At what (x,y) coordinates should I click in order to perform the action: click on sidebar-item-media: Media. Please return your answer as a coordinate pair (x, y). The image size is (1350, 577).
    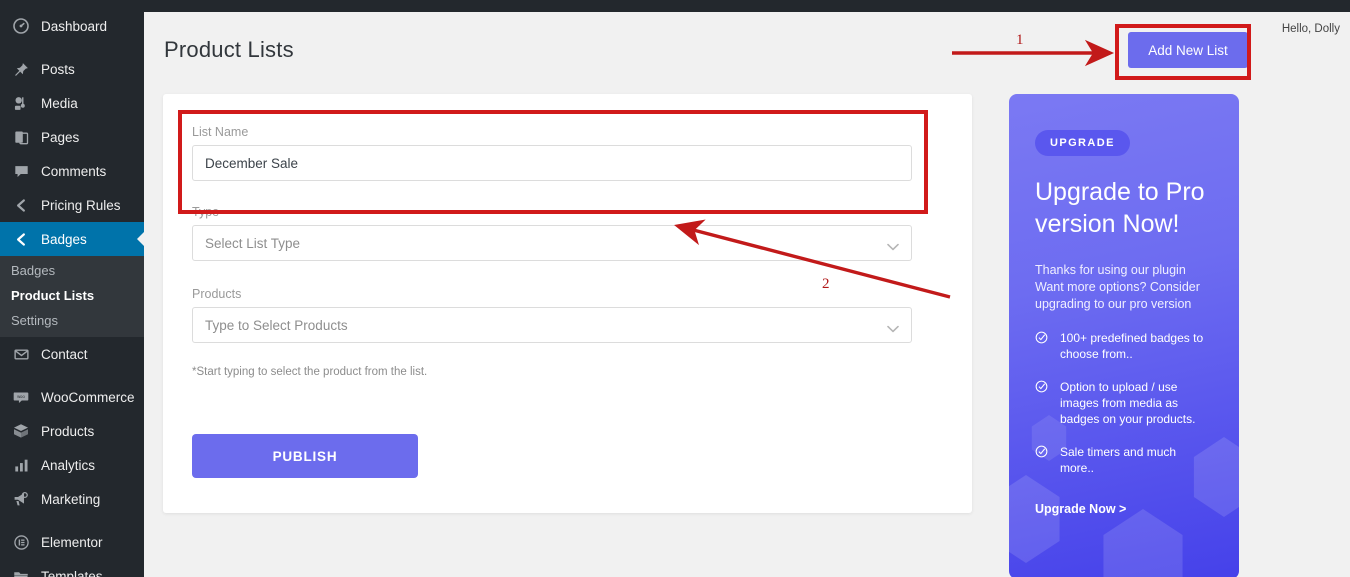
    Looking at the image, I should click on (72, 103).